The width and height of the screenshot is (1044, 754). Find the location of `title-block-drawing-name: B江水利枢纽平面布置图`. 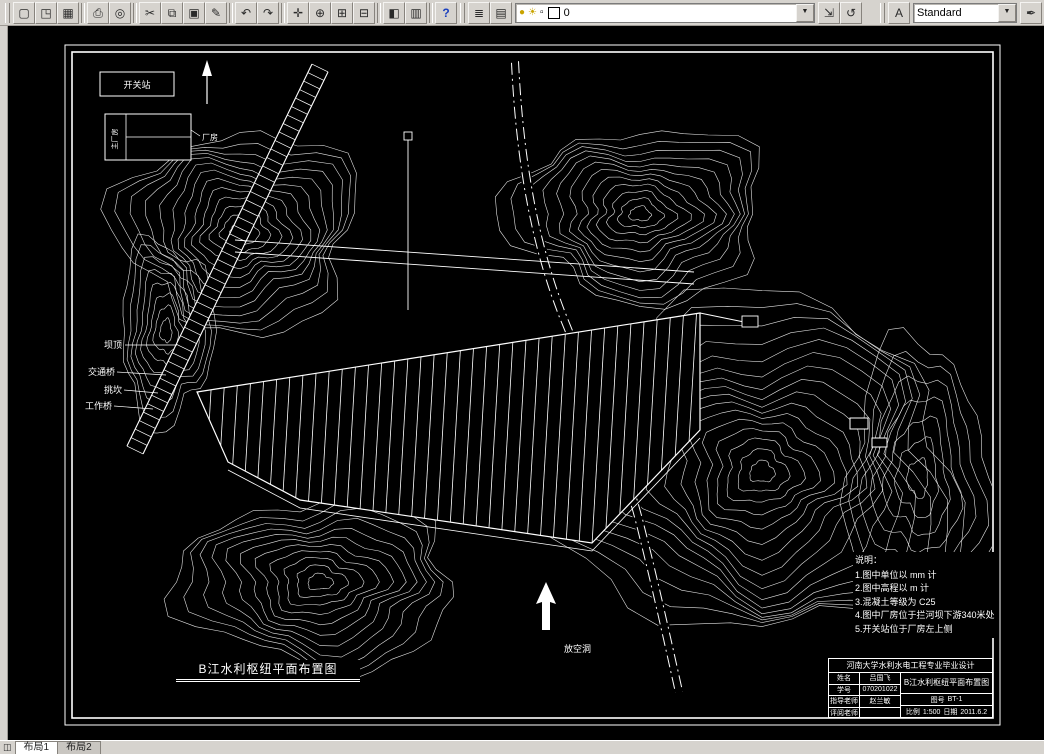

title-block-drawing-name: B江水利枢纽平面布置图 is located at coordinates (946, 683).